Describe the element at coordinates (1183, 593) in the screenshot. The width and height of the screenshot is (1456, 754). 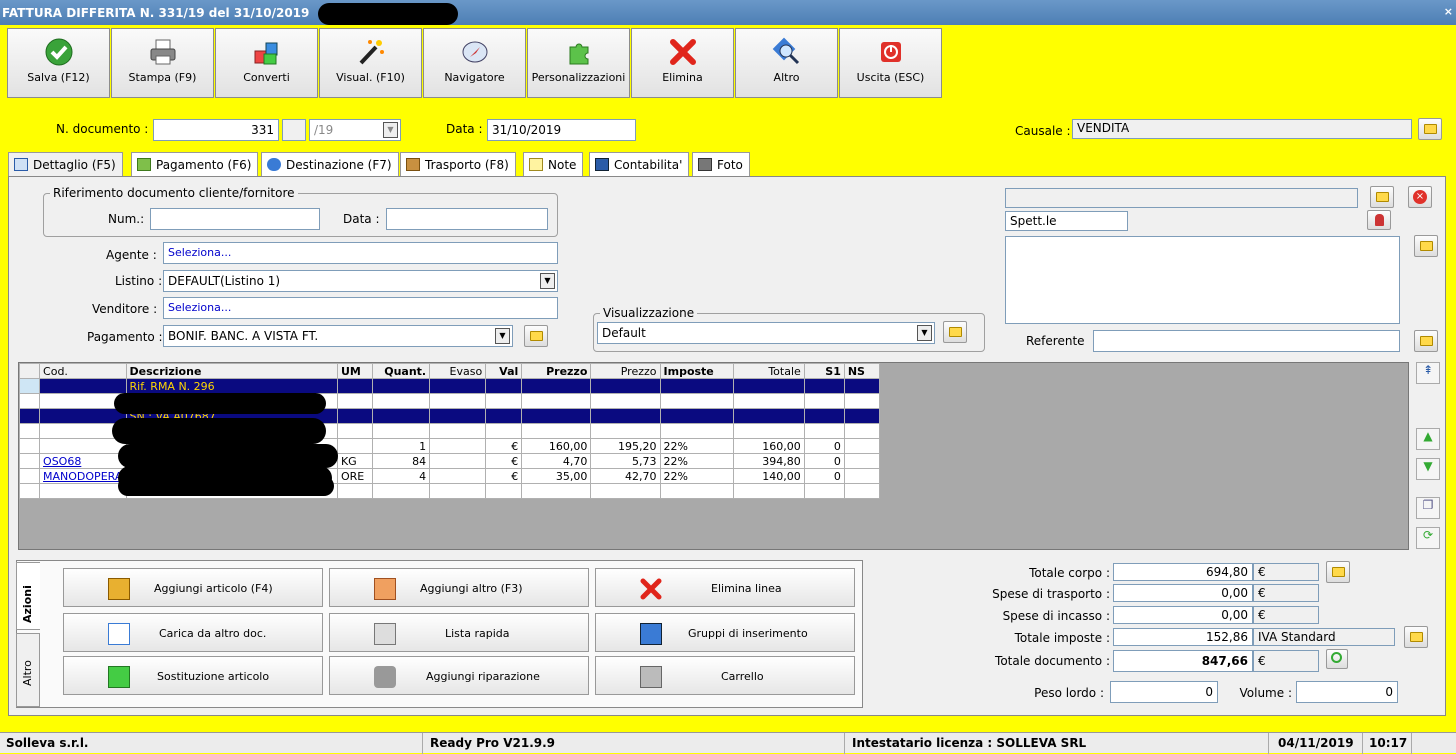
I see `spese-trasporto-input: 0,00` at that location.